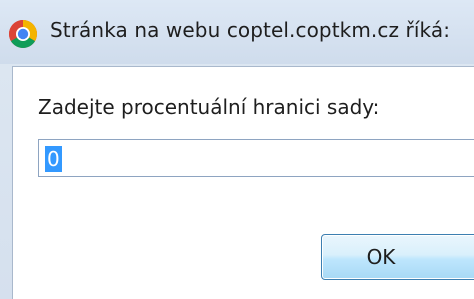 The width and height of the screenshot is (474, 299). Describe the element at coordinates (209, 107) in the screenshot. I see `prompt-label: Zadejte procentuální hranici sady:` at that location.